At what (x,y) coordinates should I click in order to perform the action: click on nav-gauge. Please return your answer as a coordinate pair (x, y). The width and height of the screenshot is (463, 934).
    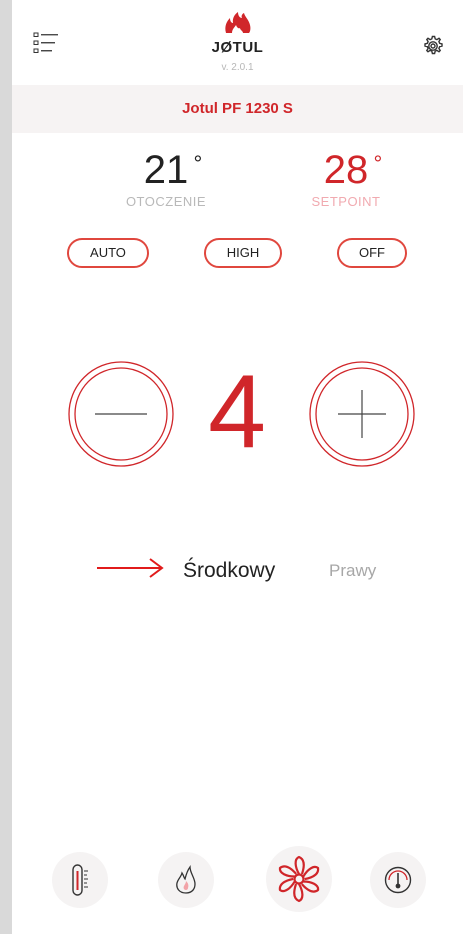
    Looking at the image, I should click on (398, 880).